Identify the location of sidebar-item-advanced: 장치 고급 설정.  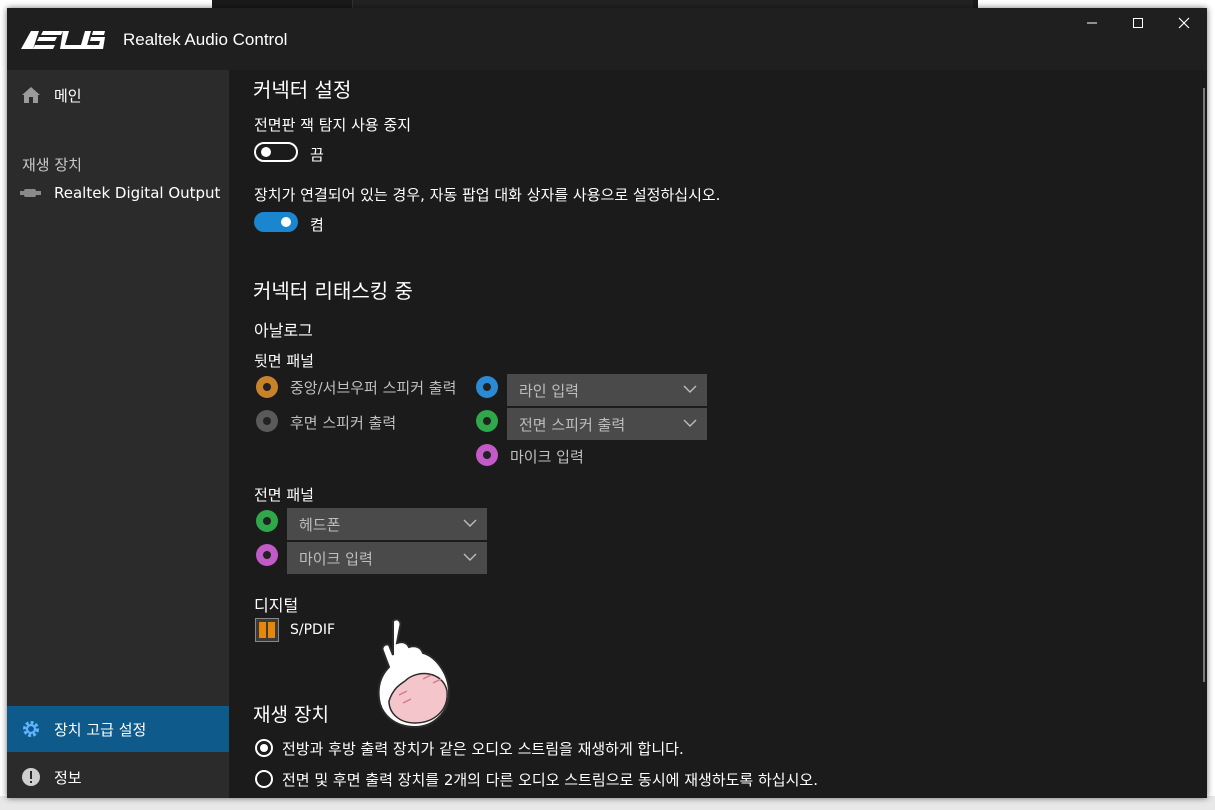
(118, 729).